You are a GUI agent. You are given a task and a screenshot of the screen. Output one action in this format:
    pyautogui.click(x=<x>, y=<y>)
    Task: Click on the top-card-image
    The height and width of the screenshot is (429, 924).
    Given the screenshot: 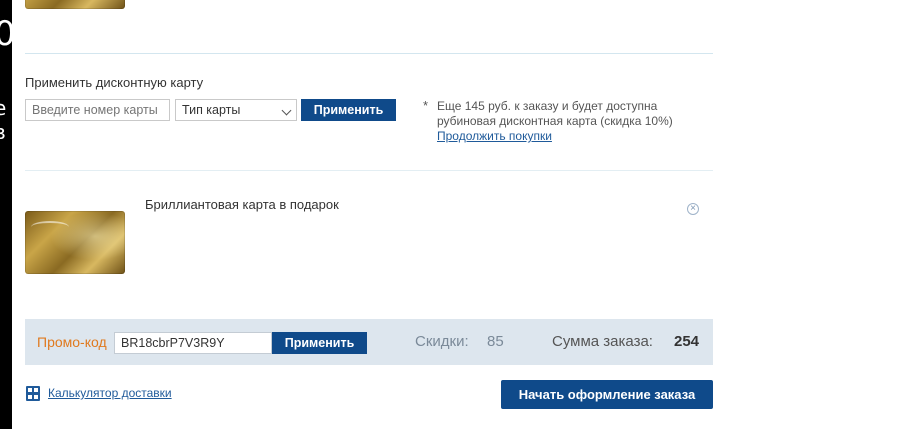 What is the action you would take?
    pyautogui.click(x=75, y=4)
    